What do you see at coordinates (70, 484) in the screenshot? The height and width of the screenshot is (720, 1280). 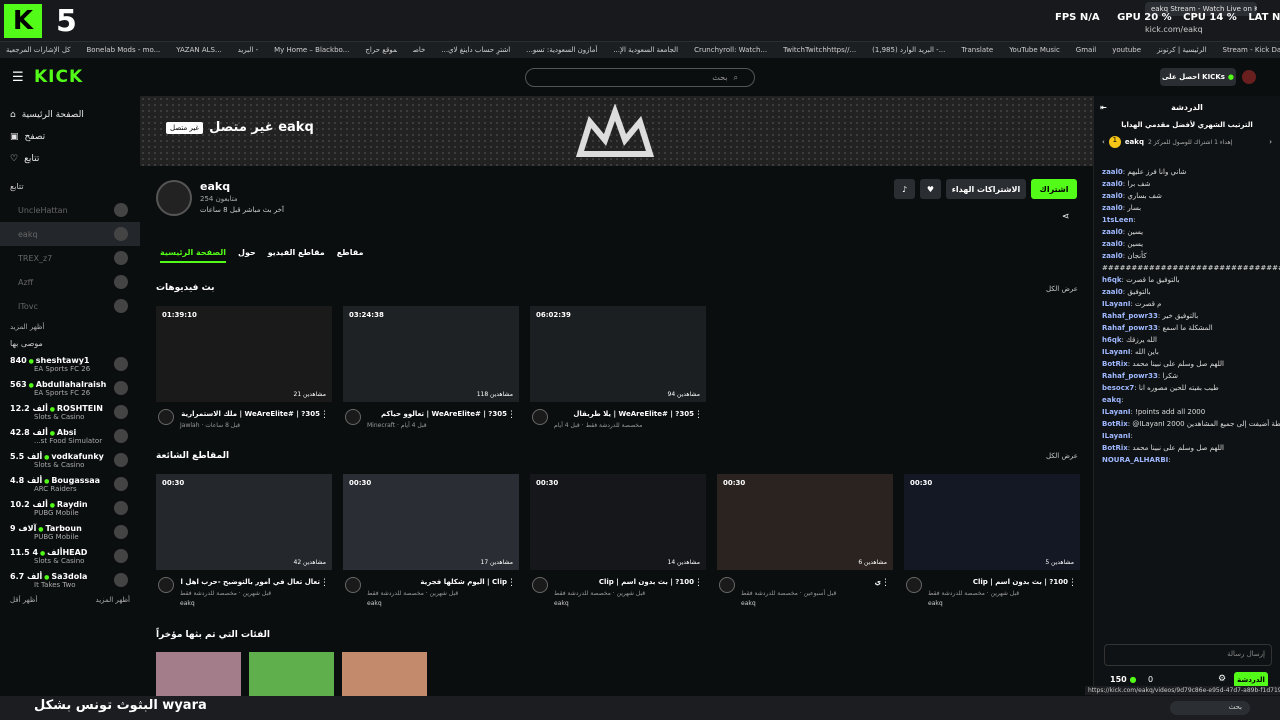 I see `recommended-item: 4.8 ألف ● Bougassaa ARC Raiders` at bounding box center [70, 484].